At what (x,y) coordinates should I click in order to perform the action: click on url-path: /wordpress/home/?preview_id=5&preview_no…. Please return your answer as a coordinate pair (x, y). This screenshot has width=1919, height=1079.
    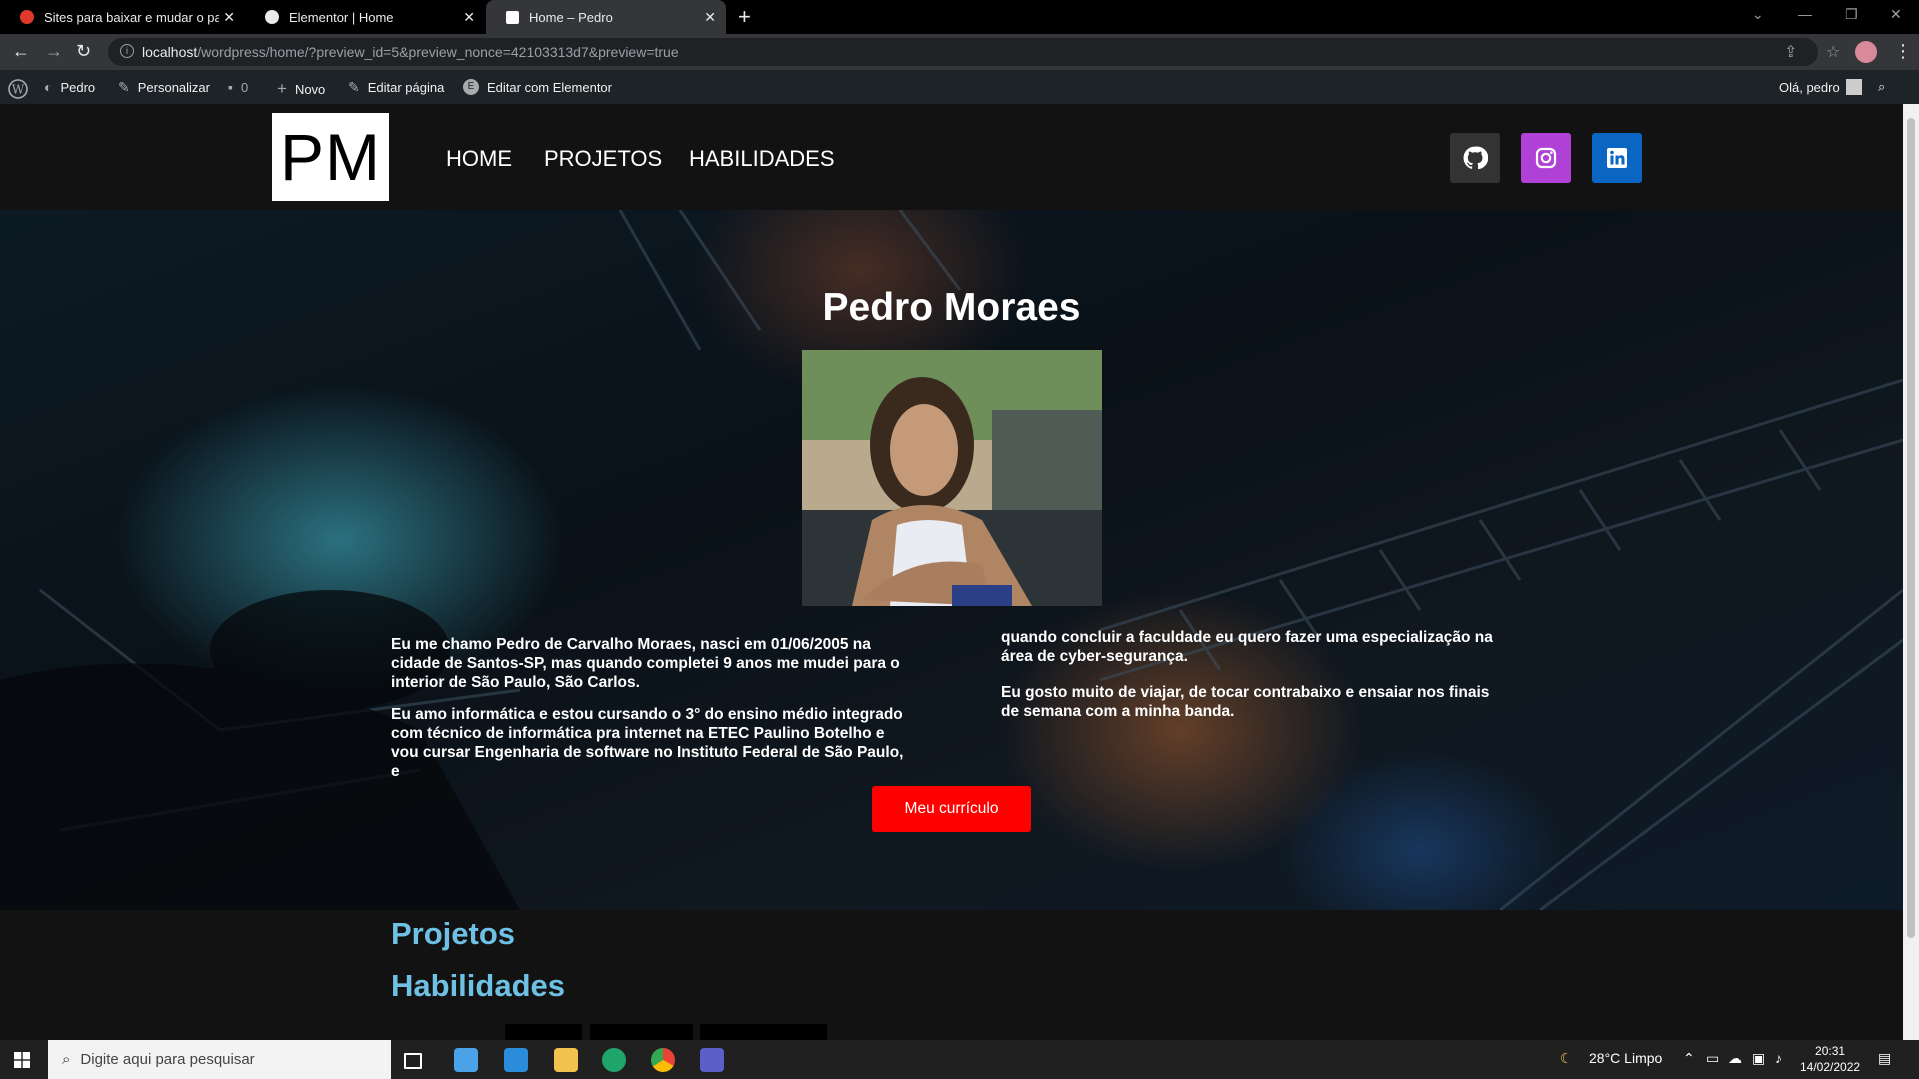
    Looking at the image, I should click on (438, 52).